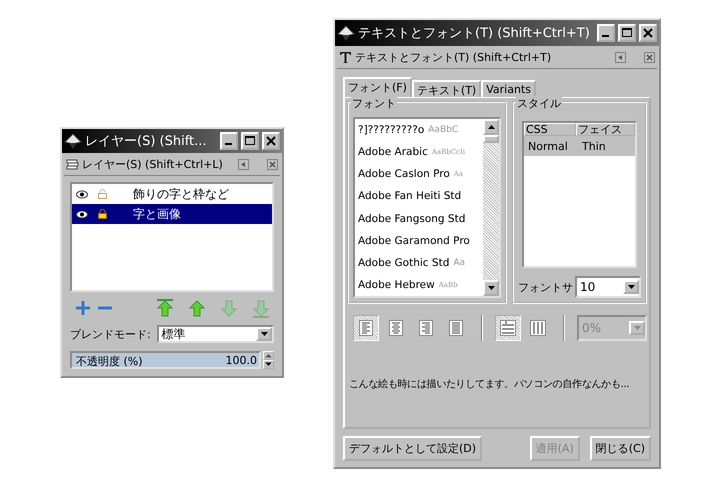 The height and width of the screenshot is (500, 720). What do you see at coordinates (443, 130) in the screenshot?
I see `font-sample: AaBbC` at bounding box center [443, 130].